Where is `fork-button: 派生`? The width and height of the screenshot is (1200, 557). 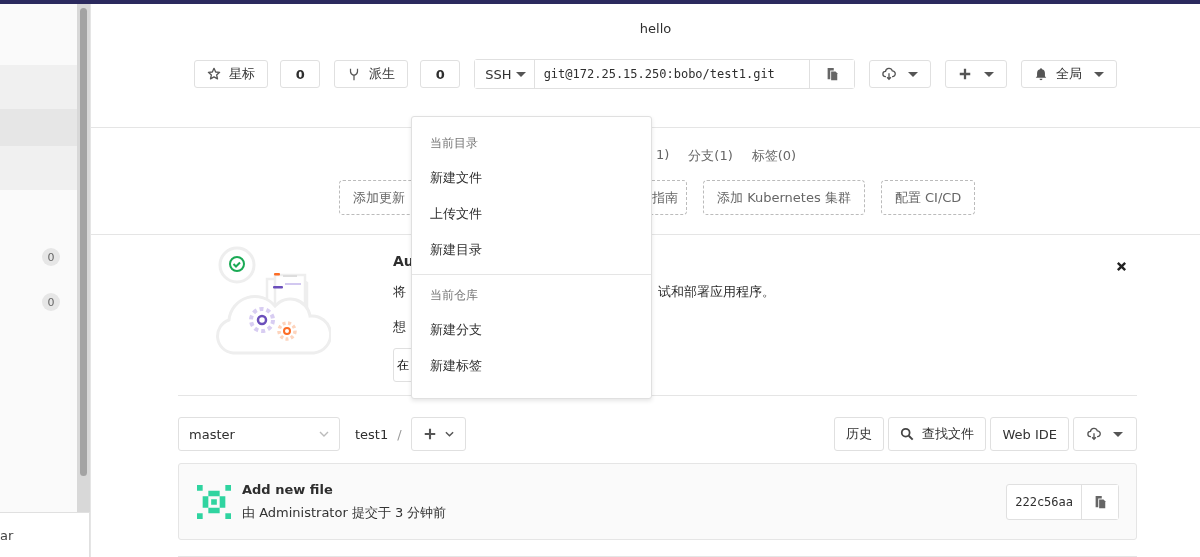
fork-button: 派生 is located at coordinates (371, 74).